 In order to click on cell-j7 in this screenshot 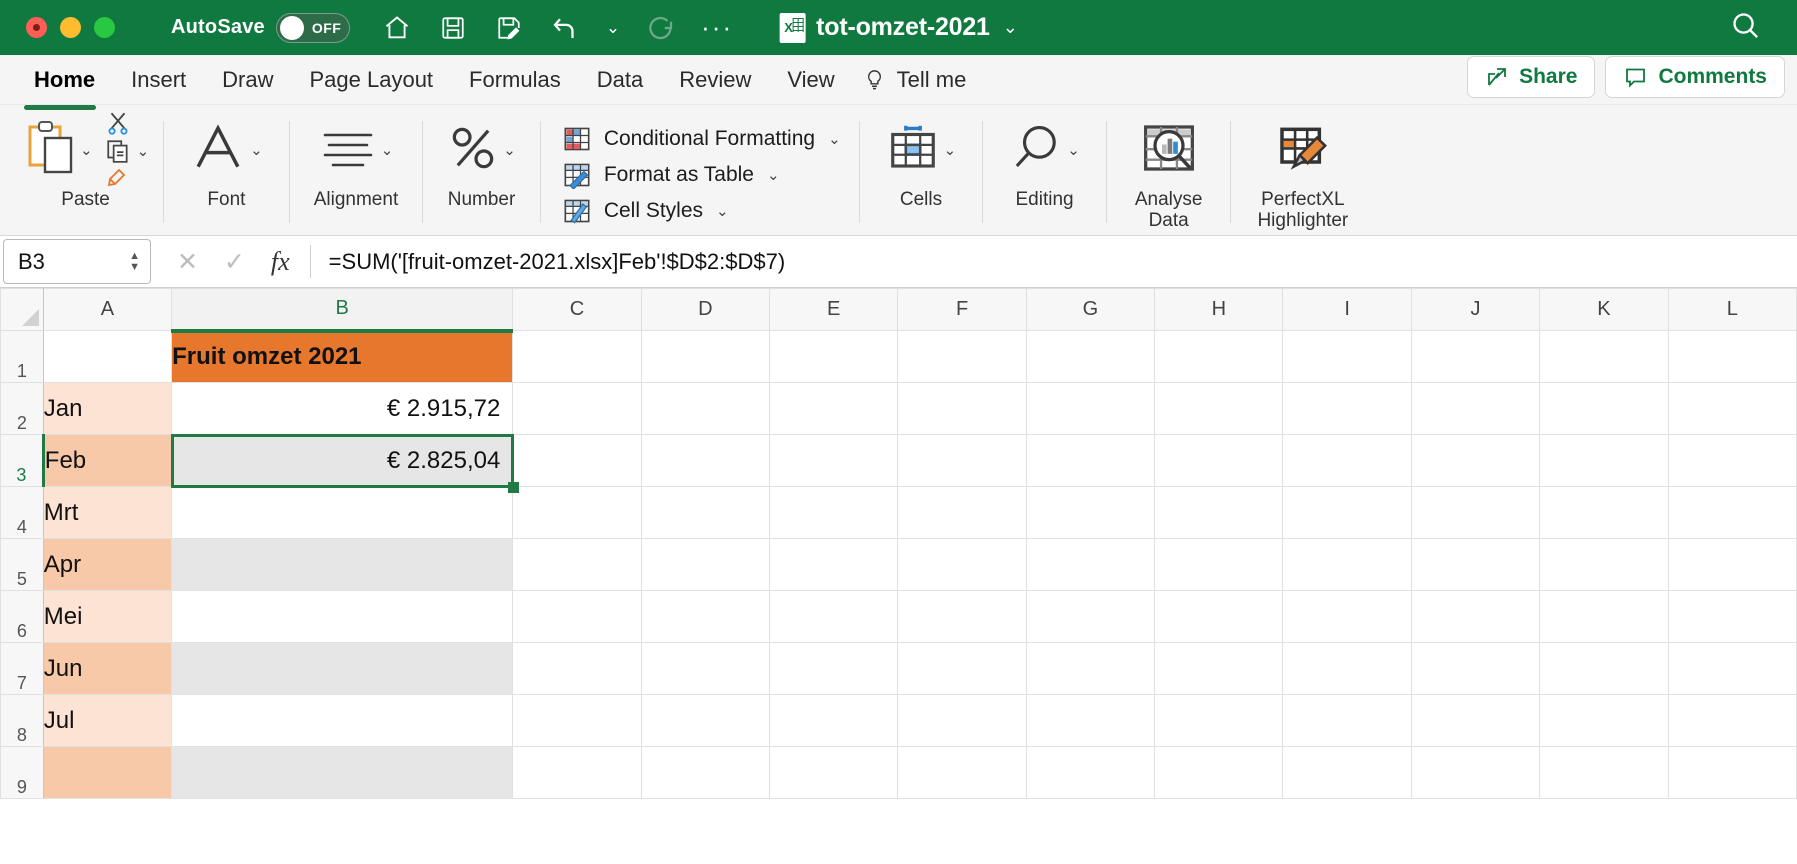, I will do `click(1475, 668)`.